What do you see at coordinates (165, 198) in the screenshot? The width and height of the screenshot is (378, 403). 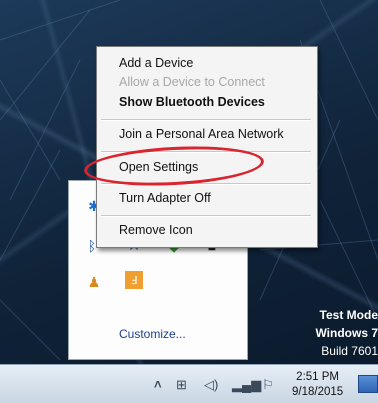 I see `menu-item-turn-adapter-off: Turn Adapter Off` at bounding box center [165, 198].